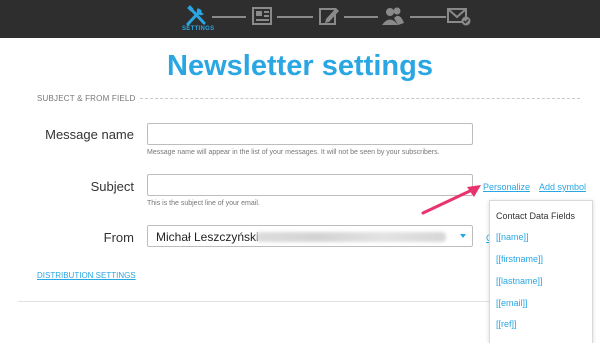  I want to click on add-symbol-link: Add symbol, so click(562, 187).